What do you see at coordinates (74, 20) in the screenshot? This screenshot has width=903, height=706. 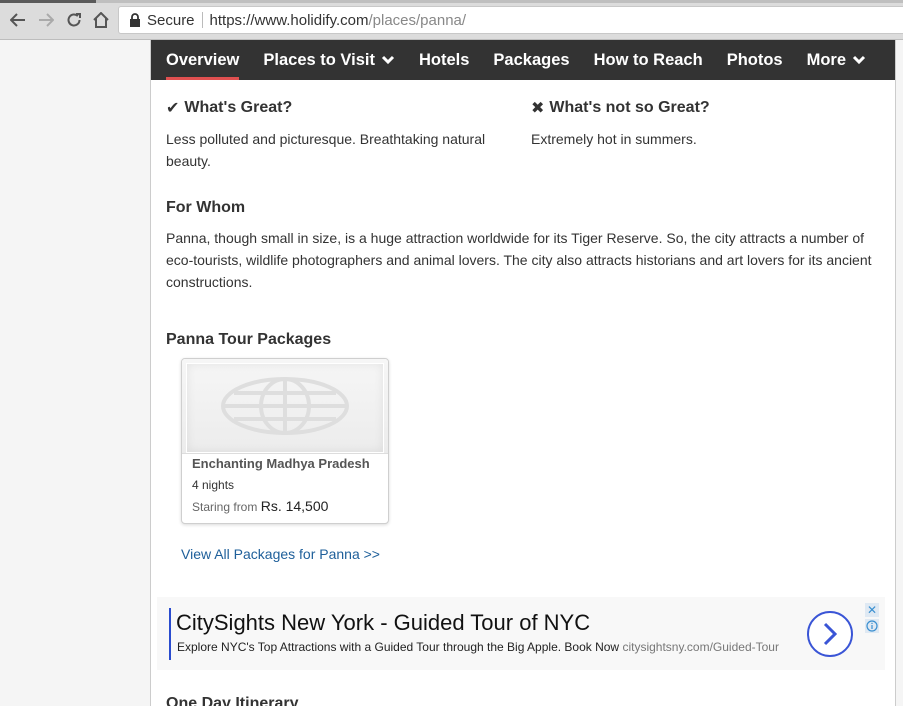 I see `reload-icon` at bounding box center [74, 20].